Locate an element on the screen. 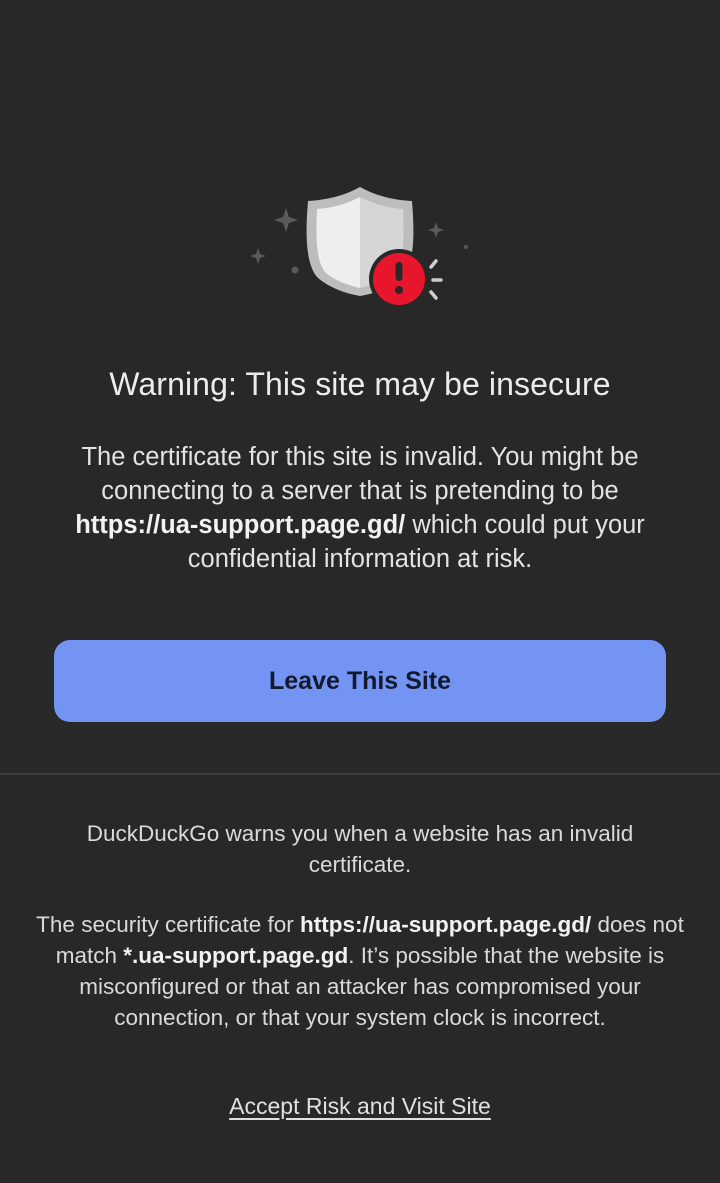 Image resolution: width=720 pixels, height=1183 pixels. certificate-domain: *.ua-support.page.gd is located at coordinates (236, 955).